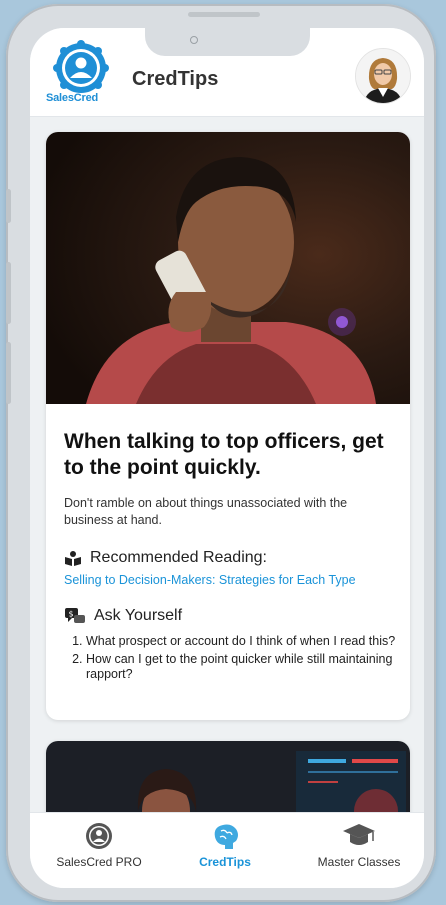 Image resolution: width=446 pixels, height=905 pixels. Describe the element at coordinates (178, 557) in the screenshot. I see `recommended-reading-label: Recommended Reading:` at that location.